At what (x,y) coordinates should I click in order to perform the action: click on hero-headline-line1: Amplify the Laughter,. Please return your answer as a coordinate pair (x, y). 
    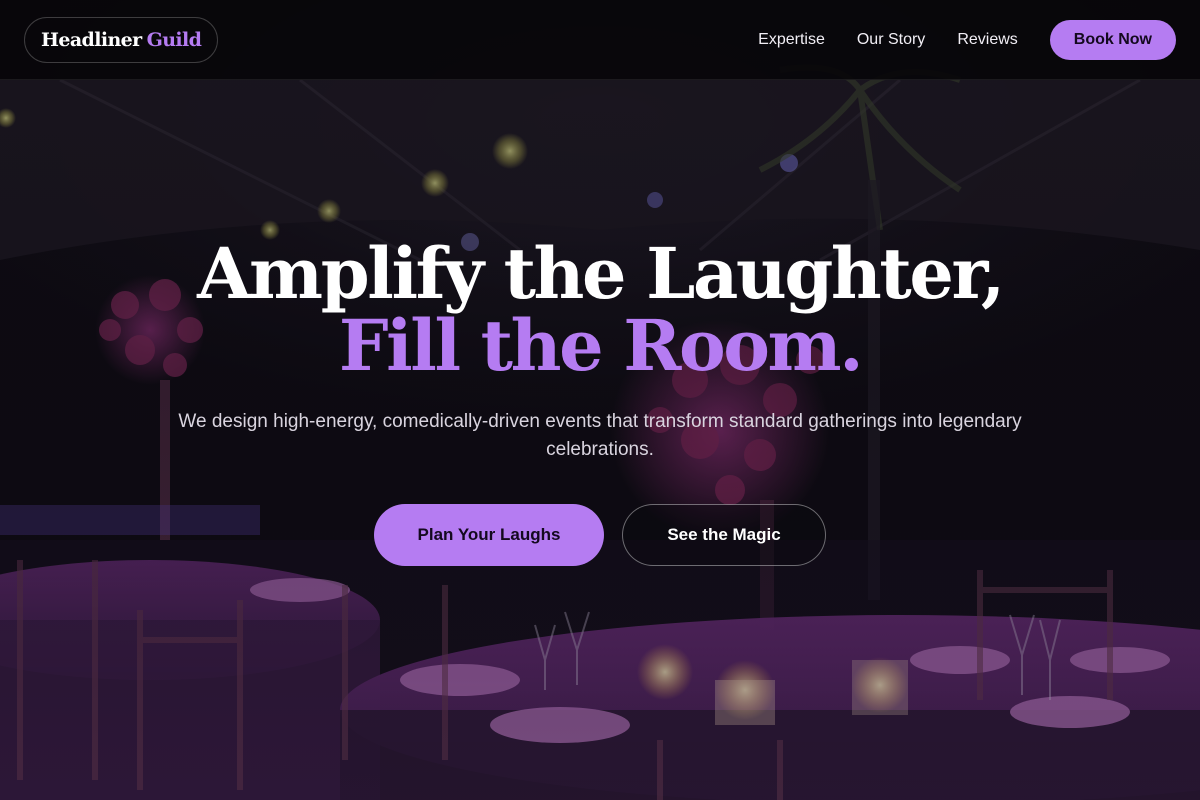
    Looking at the image, I should click on (601, 273).